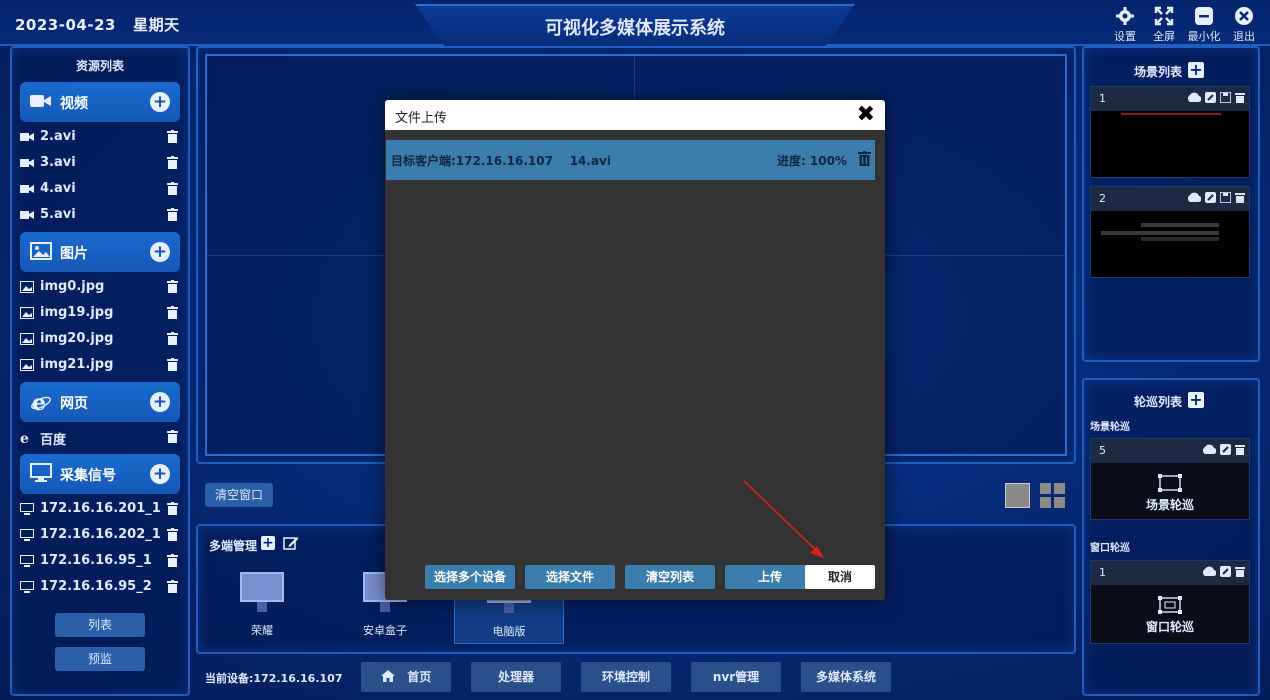 This screenshot has height=700, width=1270. Describe the element at coordinates (470, 577) in the screenshot. I see `select-multiple-devices-button: 选择多个设备` at that location.